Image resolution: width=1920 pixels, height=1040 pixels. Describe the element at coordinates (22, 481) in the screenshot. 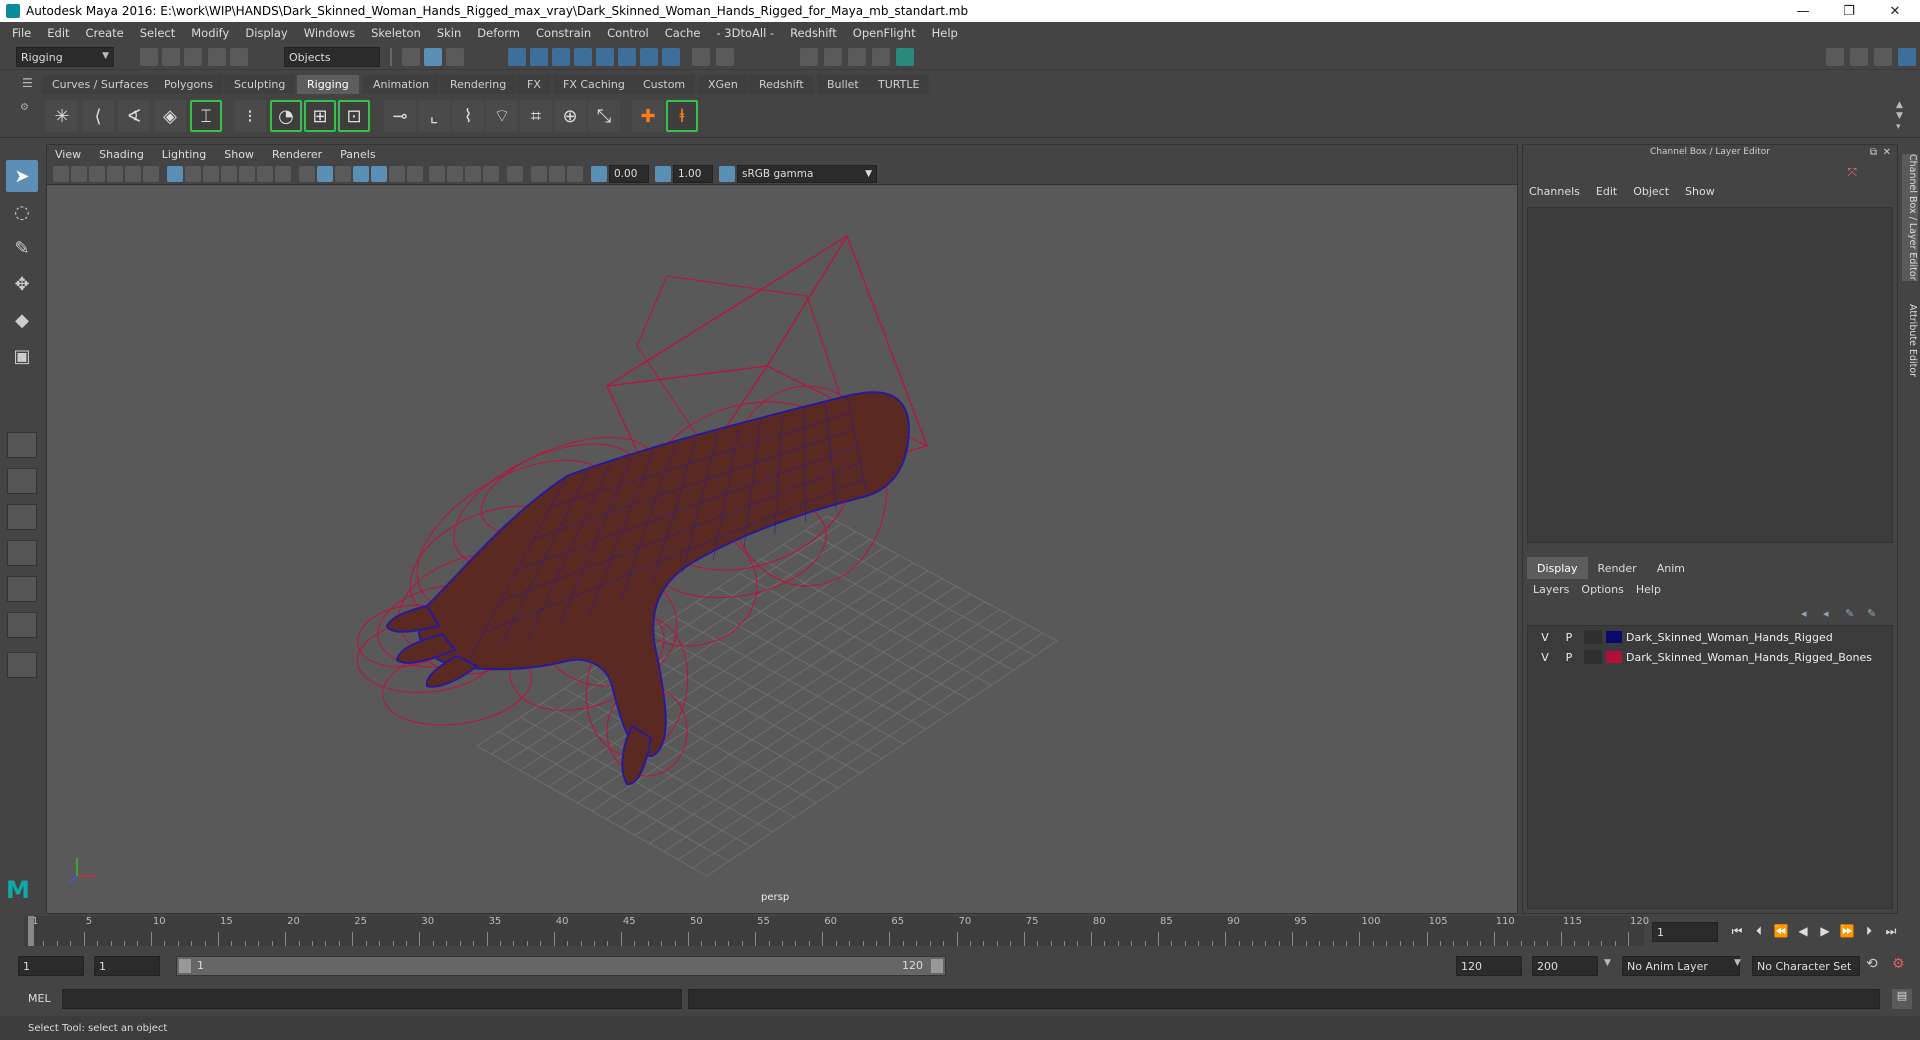

I see `four-view-layout-icon` at that location.